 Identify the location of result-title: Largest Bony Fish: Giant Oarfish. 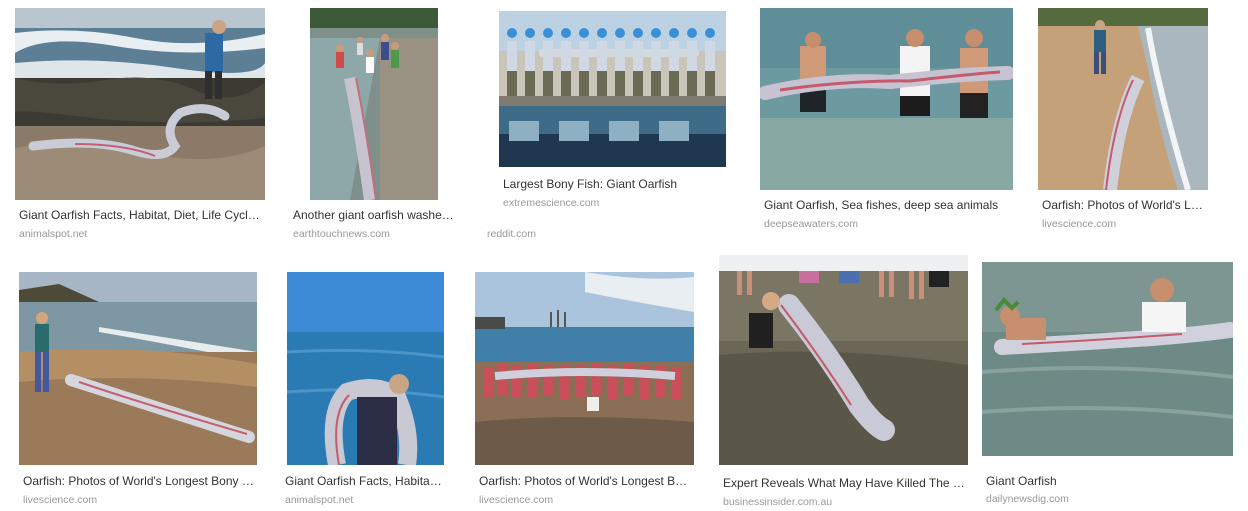
(613, 184).